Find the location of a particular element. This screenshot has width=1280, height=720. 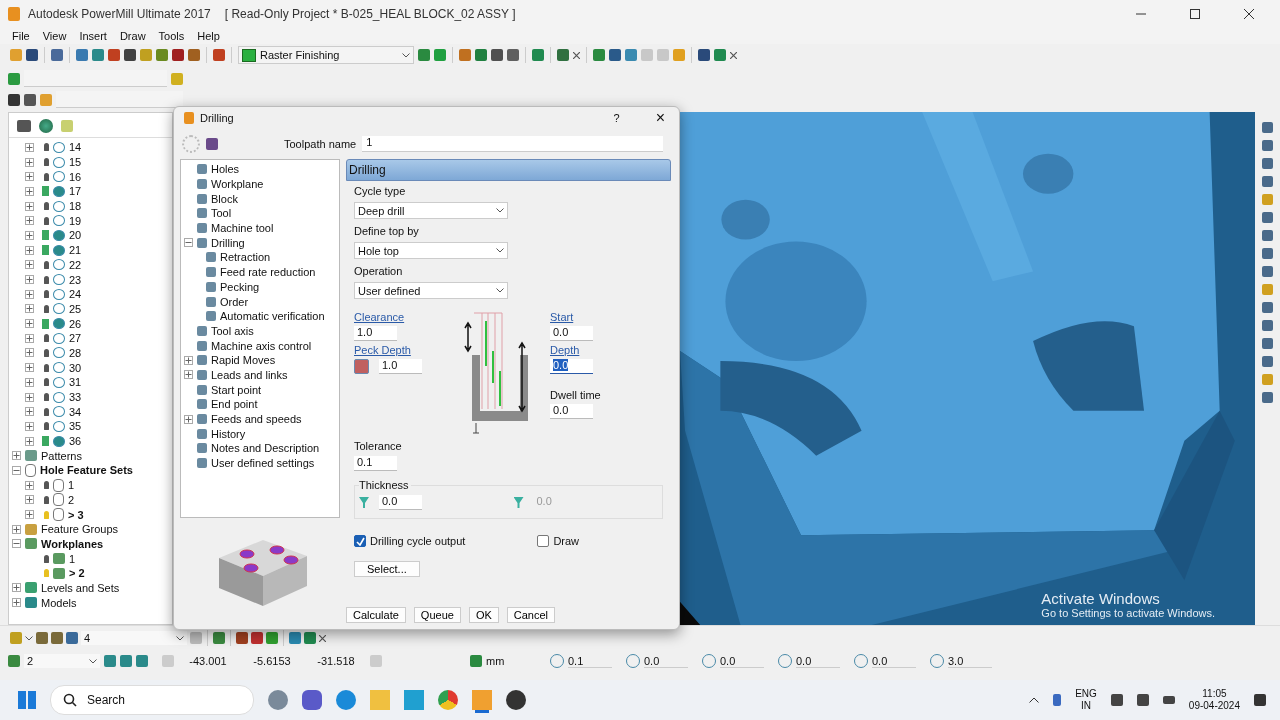

dialog-button: Calculate is located at coordinates (376, 615).